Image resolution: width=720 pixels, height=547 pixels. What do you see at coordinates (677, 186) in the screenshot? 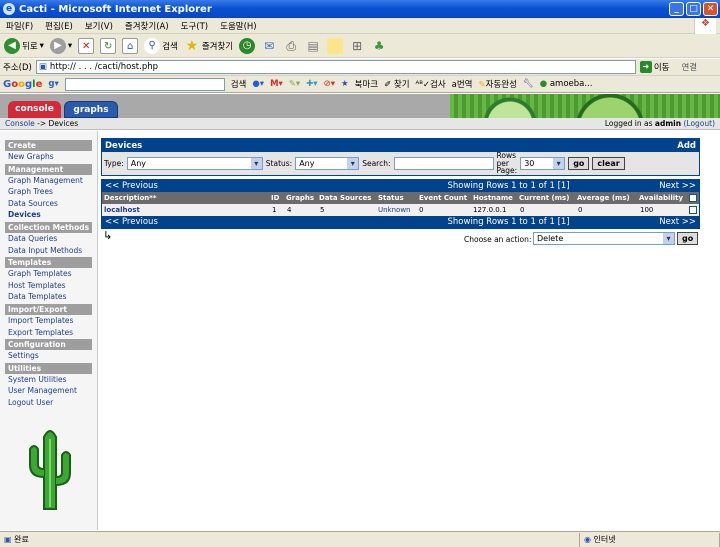
I see `next-link-top: Next >>` at bounding box center [677, 186].